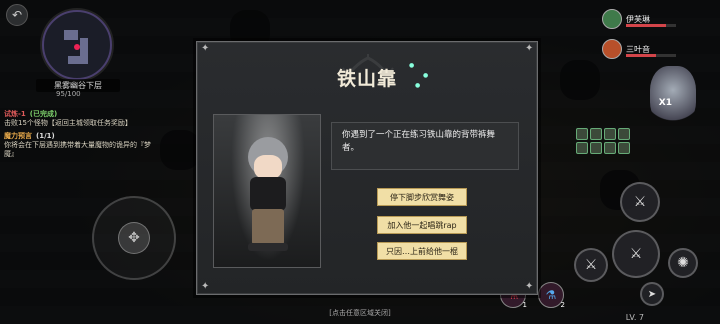  I want to click on multiplier-label: X1, so click(665, 103).